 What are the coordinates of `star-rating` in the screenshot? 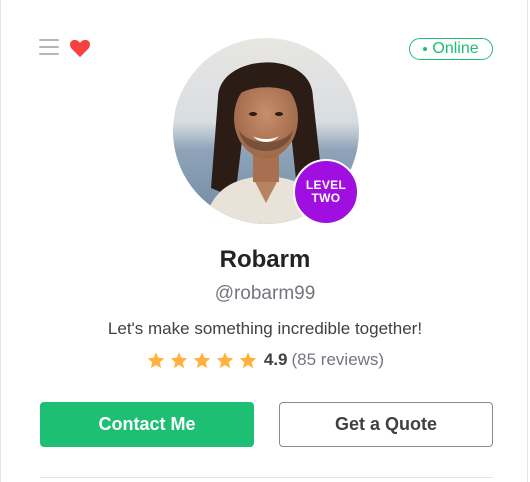 It's located at (202, 360).